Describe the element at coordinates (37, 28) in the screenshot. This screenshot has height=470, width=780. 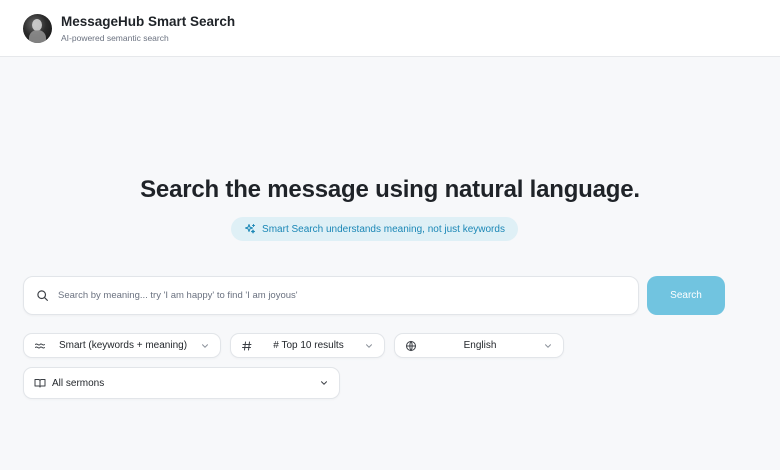
I see `avatar-logo-icon` at that location.